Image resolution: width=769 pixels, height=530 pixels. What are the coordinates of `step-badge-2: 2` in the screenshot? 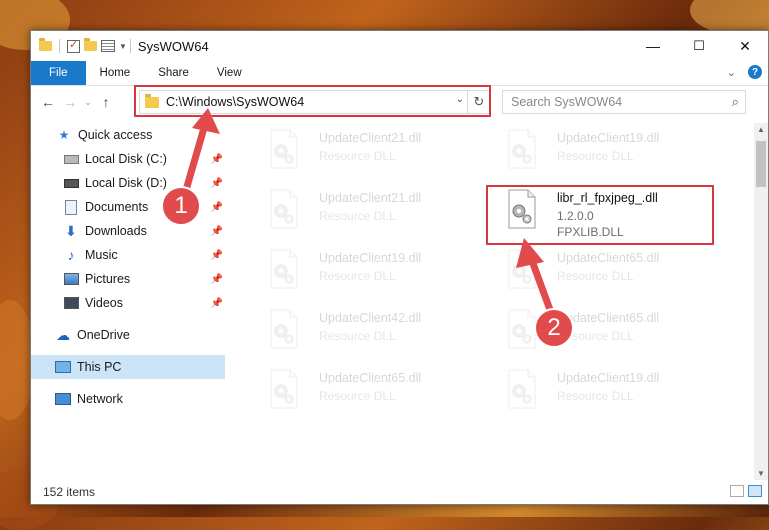 It's located at (554, 328).